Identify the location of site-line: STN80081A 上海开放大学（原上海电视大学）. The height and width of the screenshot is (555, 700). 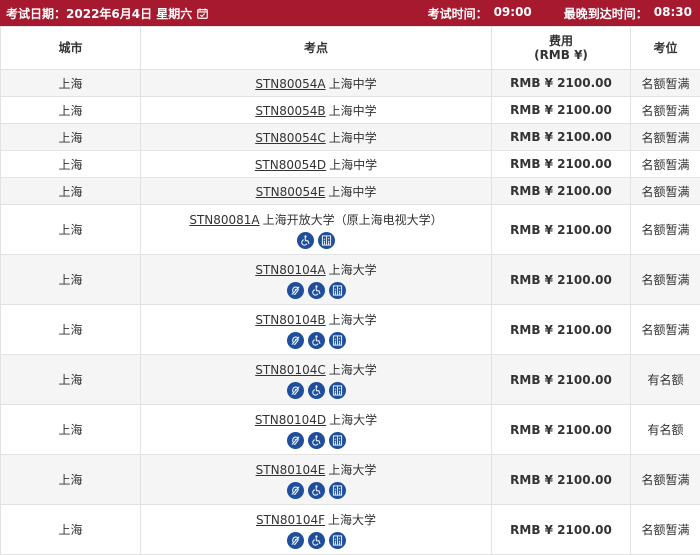
(316, 219).